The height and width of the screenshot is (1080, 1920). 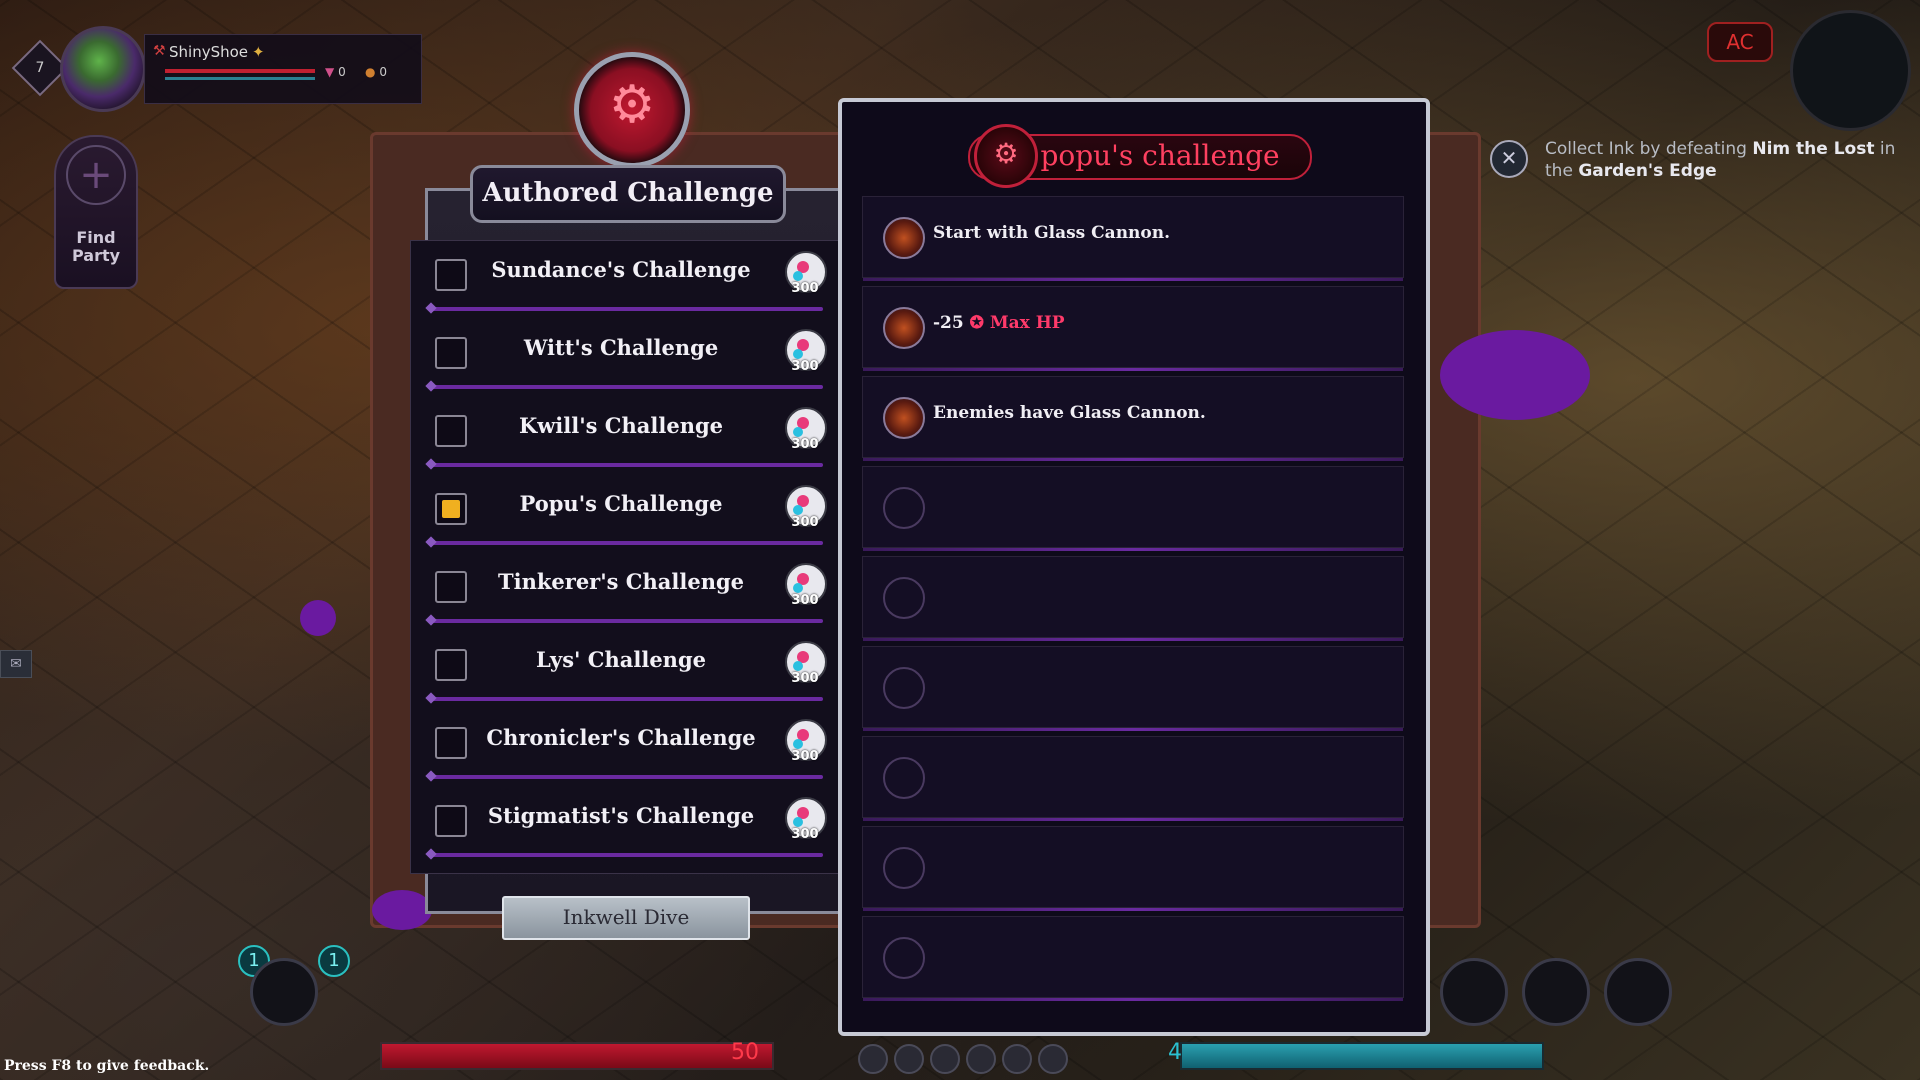 I want to click on enemy-glass-cannon-icon, so click(x=904, y=418).